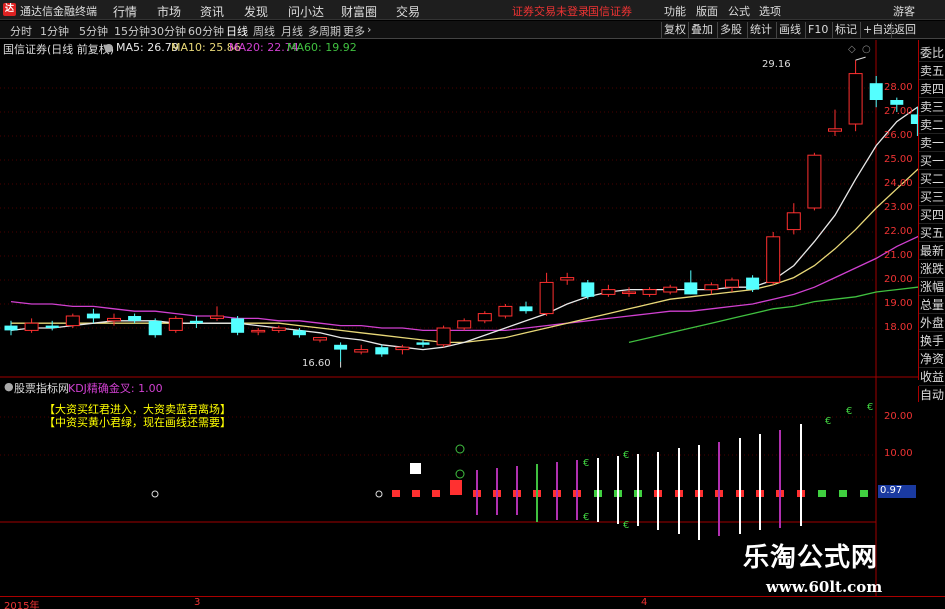 The width and height of the screenshot is (945, 609). I want to click on diamond-icon: ◇, so click(852, 49).